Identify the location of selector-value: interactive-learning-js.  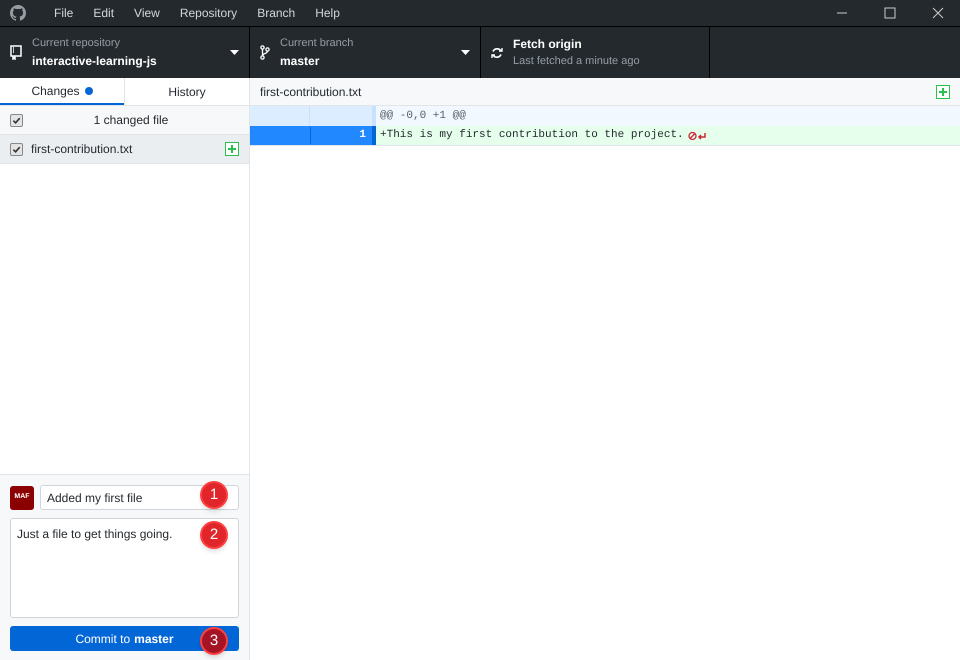
(95, 61).